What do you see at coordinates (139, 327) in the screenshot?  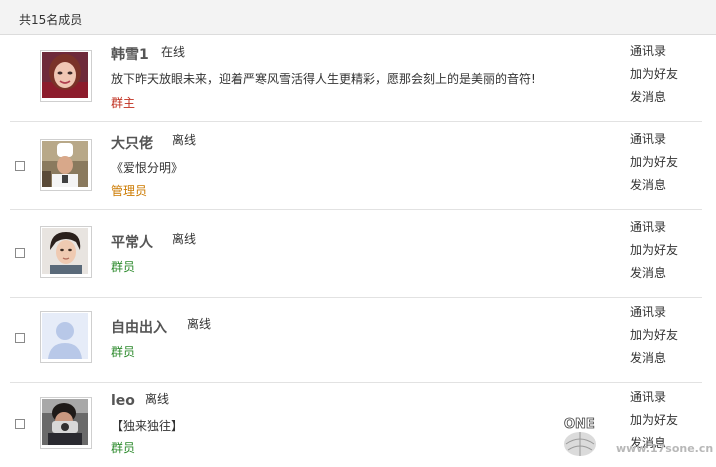 I see `member-name: 自由出入` at bounding box center [139, 327].